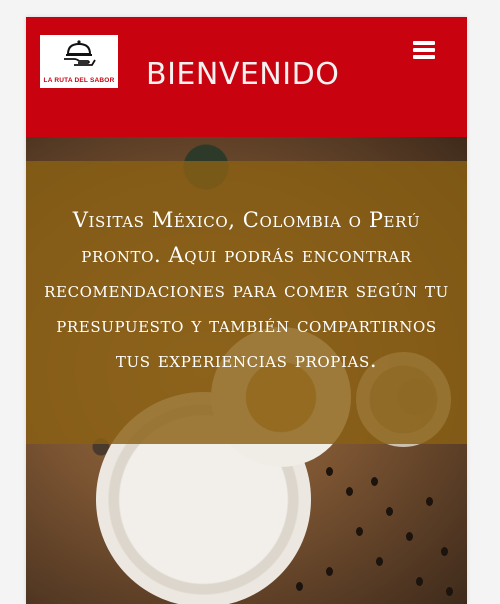 Image resolution: width=500 pixels, height=604 pixels. What do you see at coordinates (424, 50) in the screenshot?
I see `hamburger-menu-icon` at bounding box center [424, 50].